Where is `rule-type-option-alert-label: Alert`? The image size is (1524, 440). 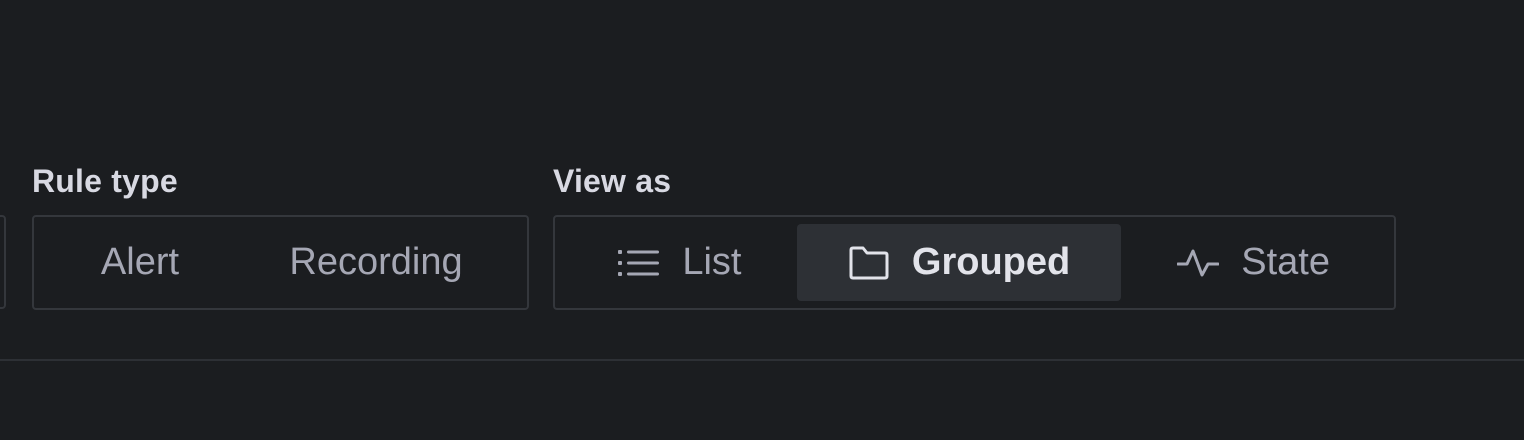
rule-type-option-alert-label: Alert is located at coordinates (140, 262).